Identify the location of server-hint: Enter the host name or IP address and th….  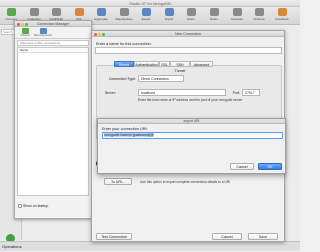
(190, 100).